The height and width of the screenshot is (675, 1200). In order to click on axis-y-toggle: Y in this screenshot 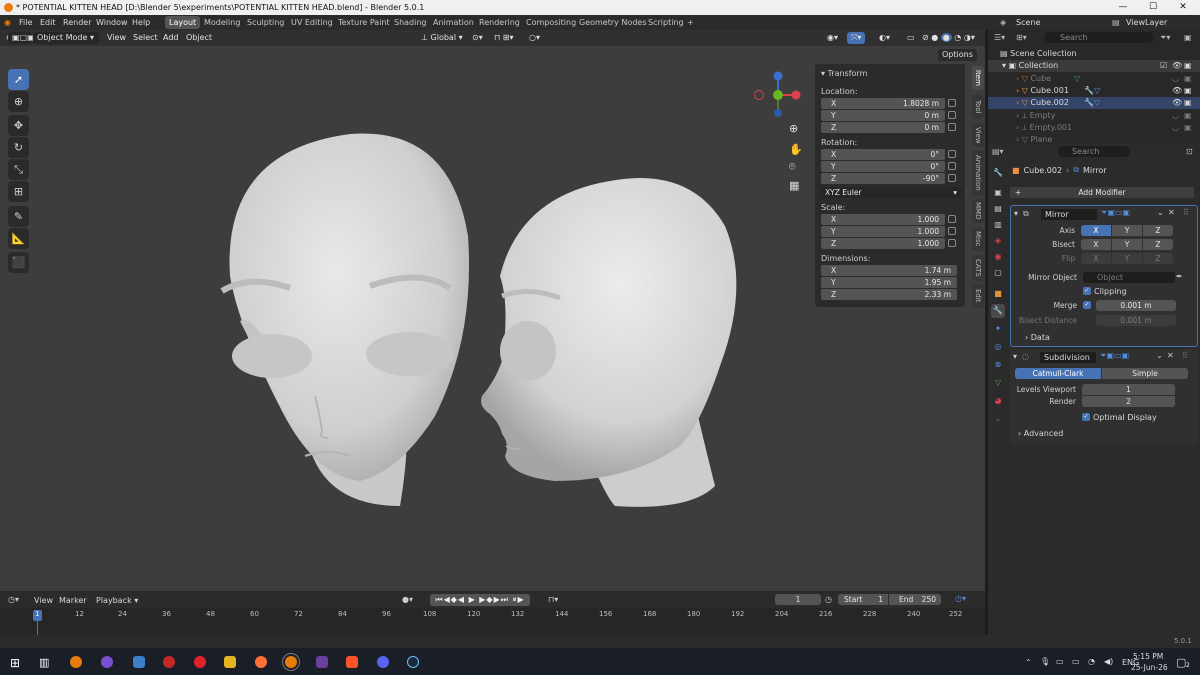, I will do `click(1127, 230)`.